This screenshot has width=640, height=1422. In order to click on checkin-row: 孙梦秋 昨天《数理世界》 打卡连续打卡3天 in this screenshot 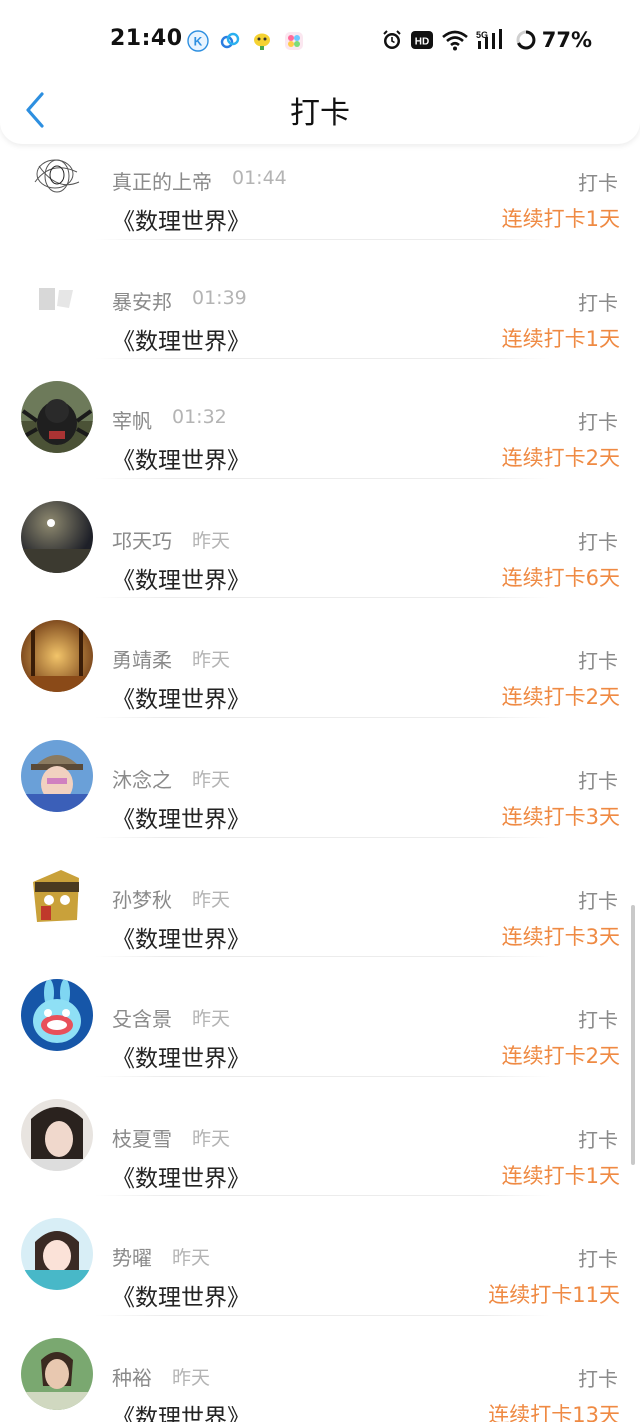, I will do `click(320, 898)`.